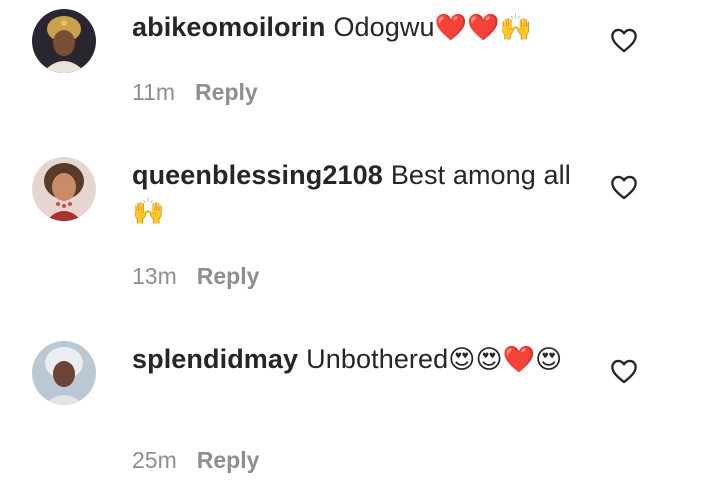 The image size is (720, 487). What do you see at coordinates (483, 28) in the screenshot?
I see `comment-emoji: ❤️❤️🙌` at bounding box center [483, 28].